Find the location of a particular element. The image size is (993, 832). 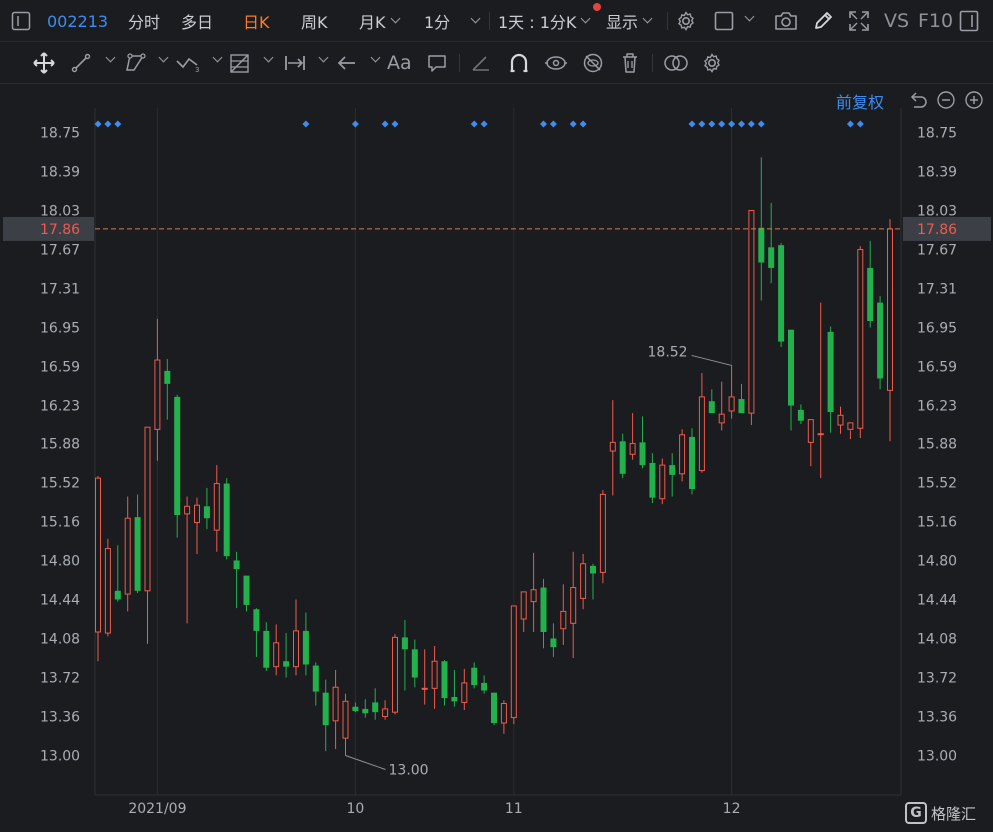

x-tick-label: 10 is located at coordinates (355, 809).